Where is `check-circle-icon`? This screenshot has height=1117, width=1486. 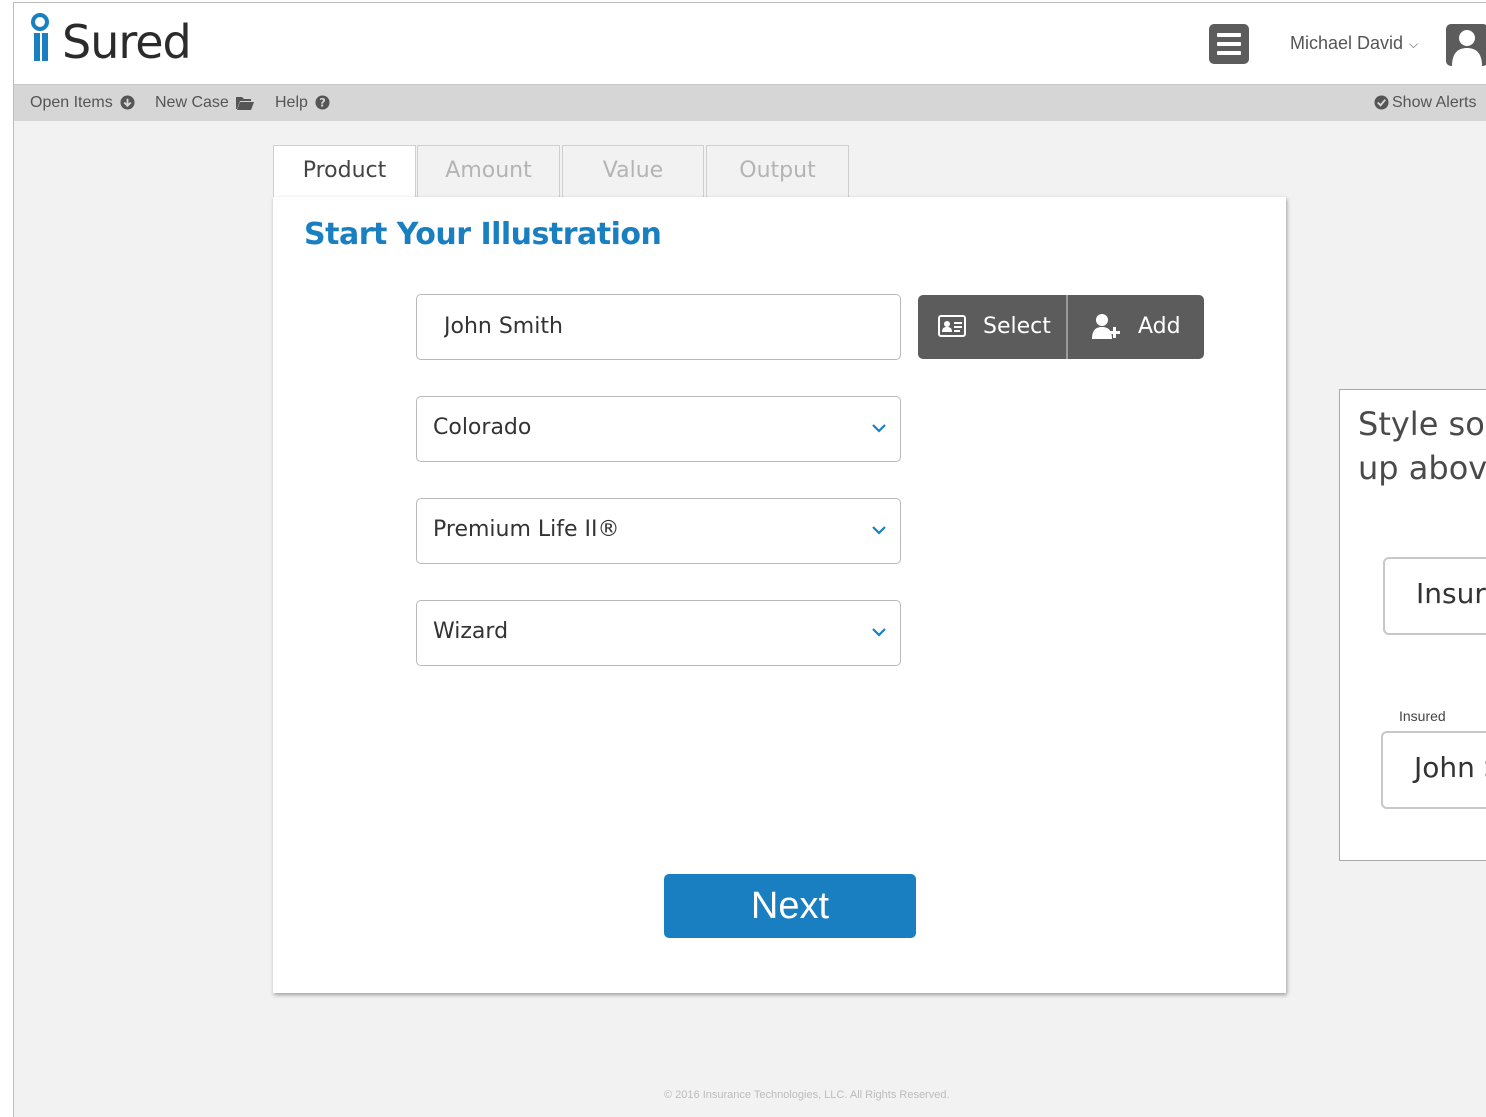 check-circle-icon is located at coordinates (1381, 102).